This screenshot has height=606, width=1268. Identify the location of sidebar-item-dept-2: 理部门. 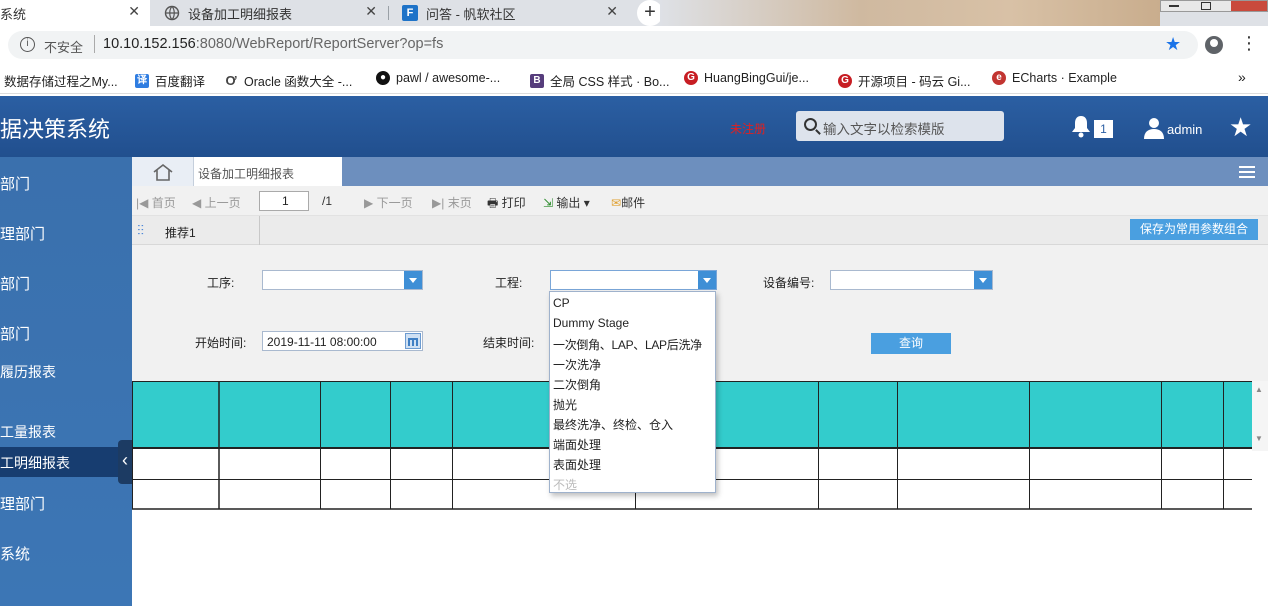
(66, 234).